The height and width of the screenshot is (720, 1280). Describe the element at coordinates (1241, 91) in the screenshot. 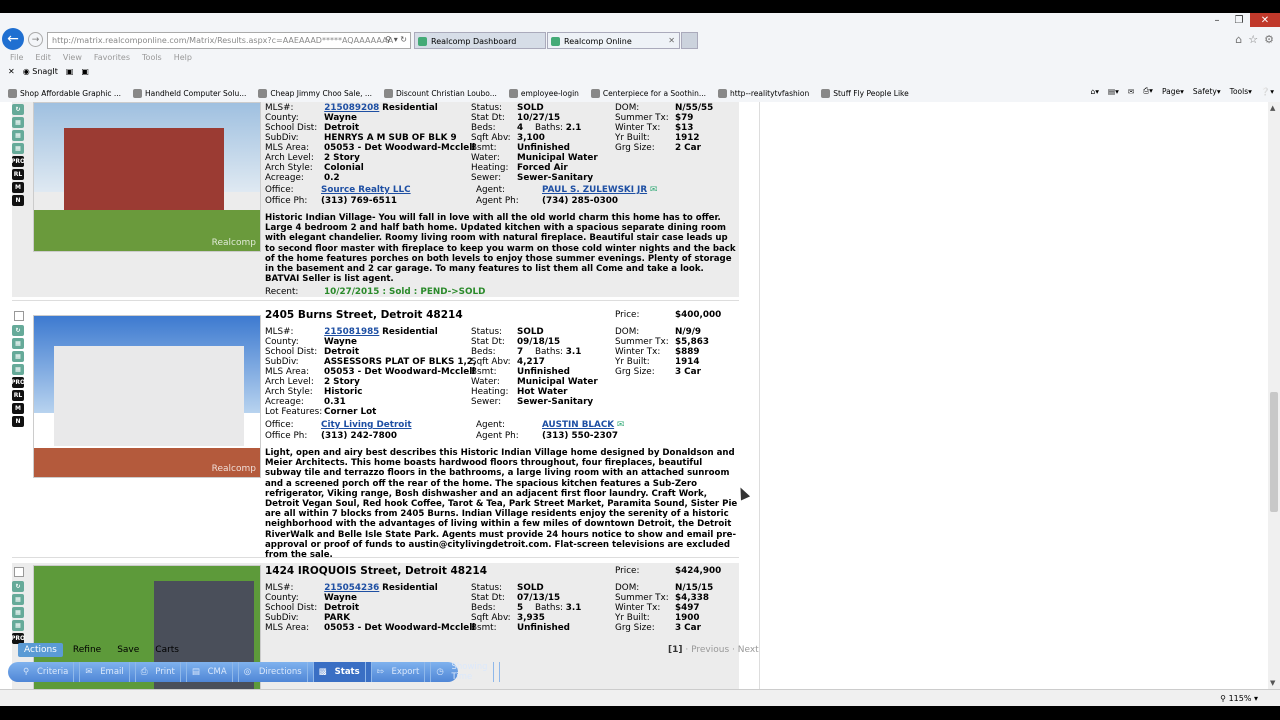

I see `tools-menu: Tools▾` at that location.